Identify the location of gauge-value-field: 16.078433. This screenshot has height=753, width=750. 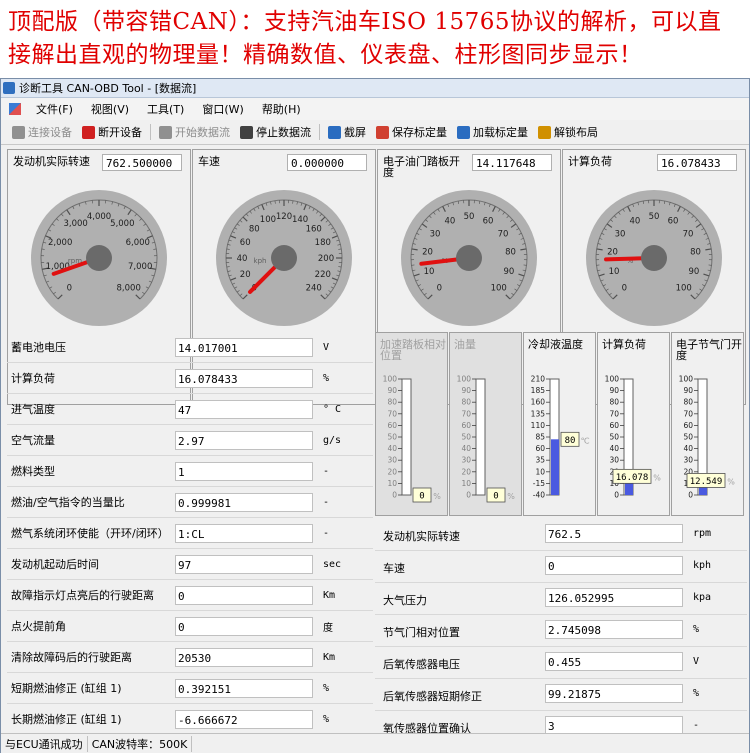
(697, 162).